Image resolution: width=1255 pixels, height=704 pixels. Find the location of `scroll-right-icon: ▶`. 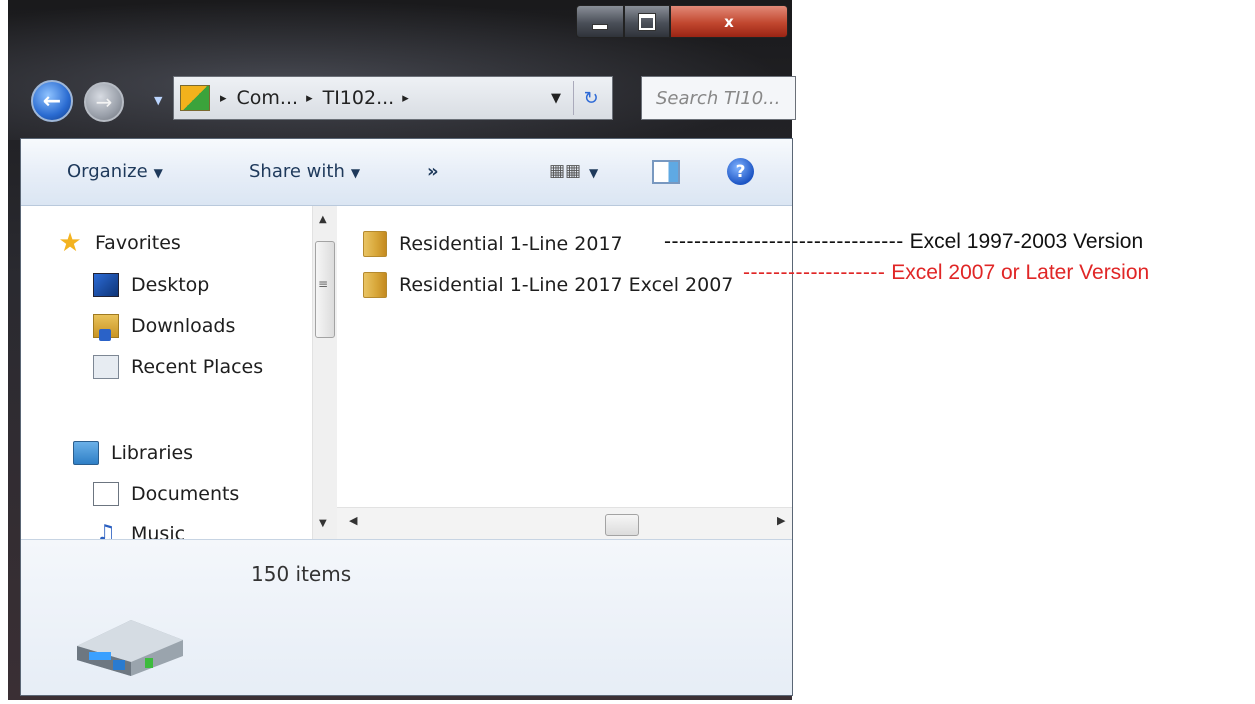

scroll-right-icon: ▶ is located at coordinates (781, 520).